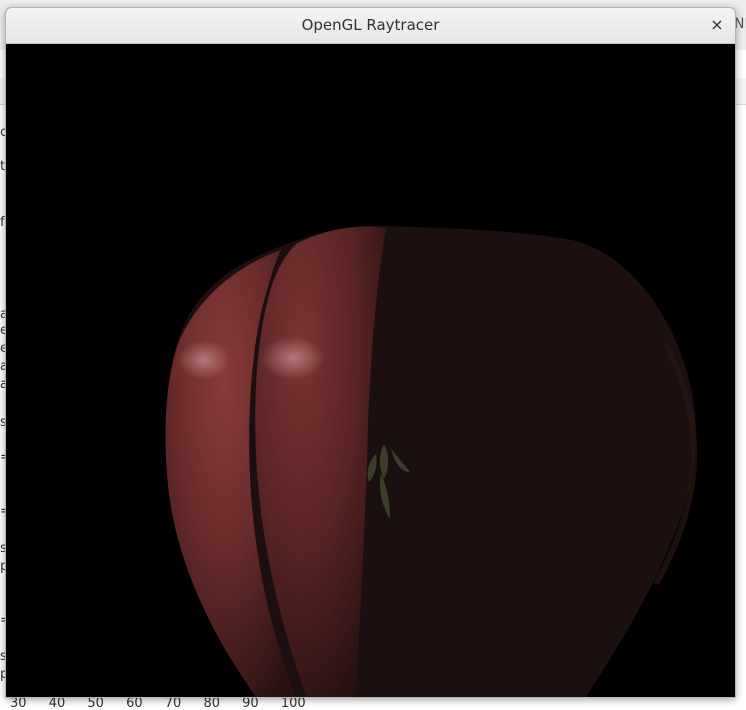 This screenshot has width=746, height=710. What do you see at coordinates (173, 703) in the screenshot?
I see `axis-tick-label: 70` at bounding box center [173, 703].